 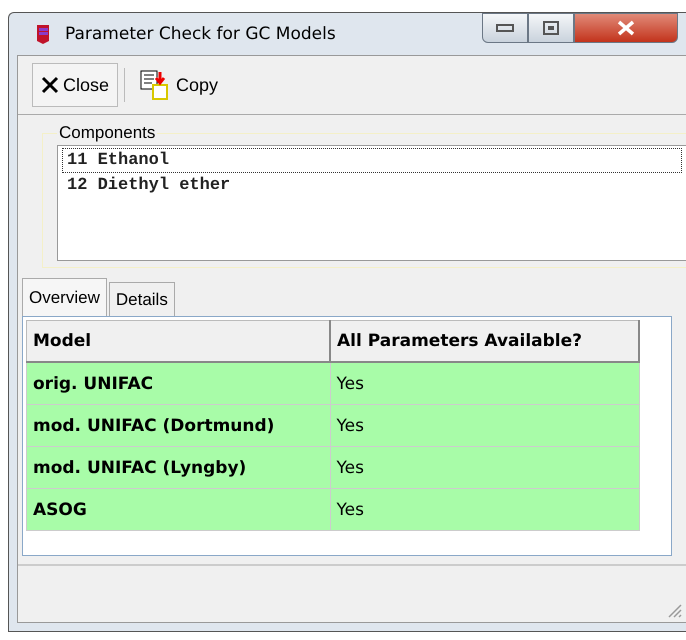 What do you see at coordinates (75, 85) in the screenshot?
I see `close-toolbar-button: Close` at bounding box center [75, 85].